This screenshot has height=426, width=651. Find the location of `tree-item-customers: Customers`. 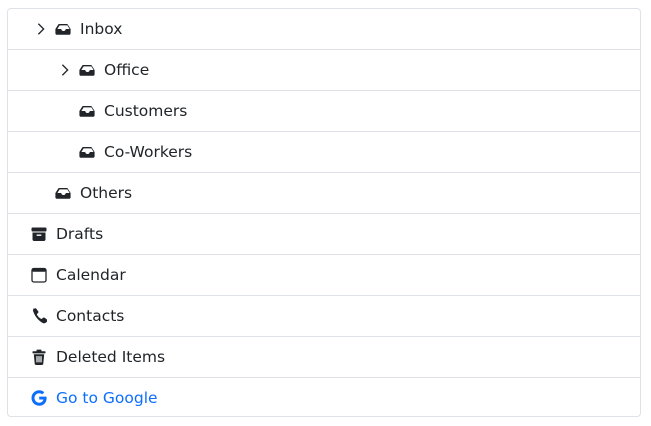

tree-item-customers: Customers is located at coordinates (324, 111).